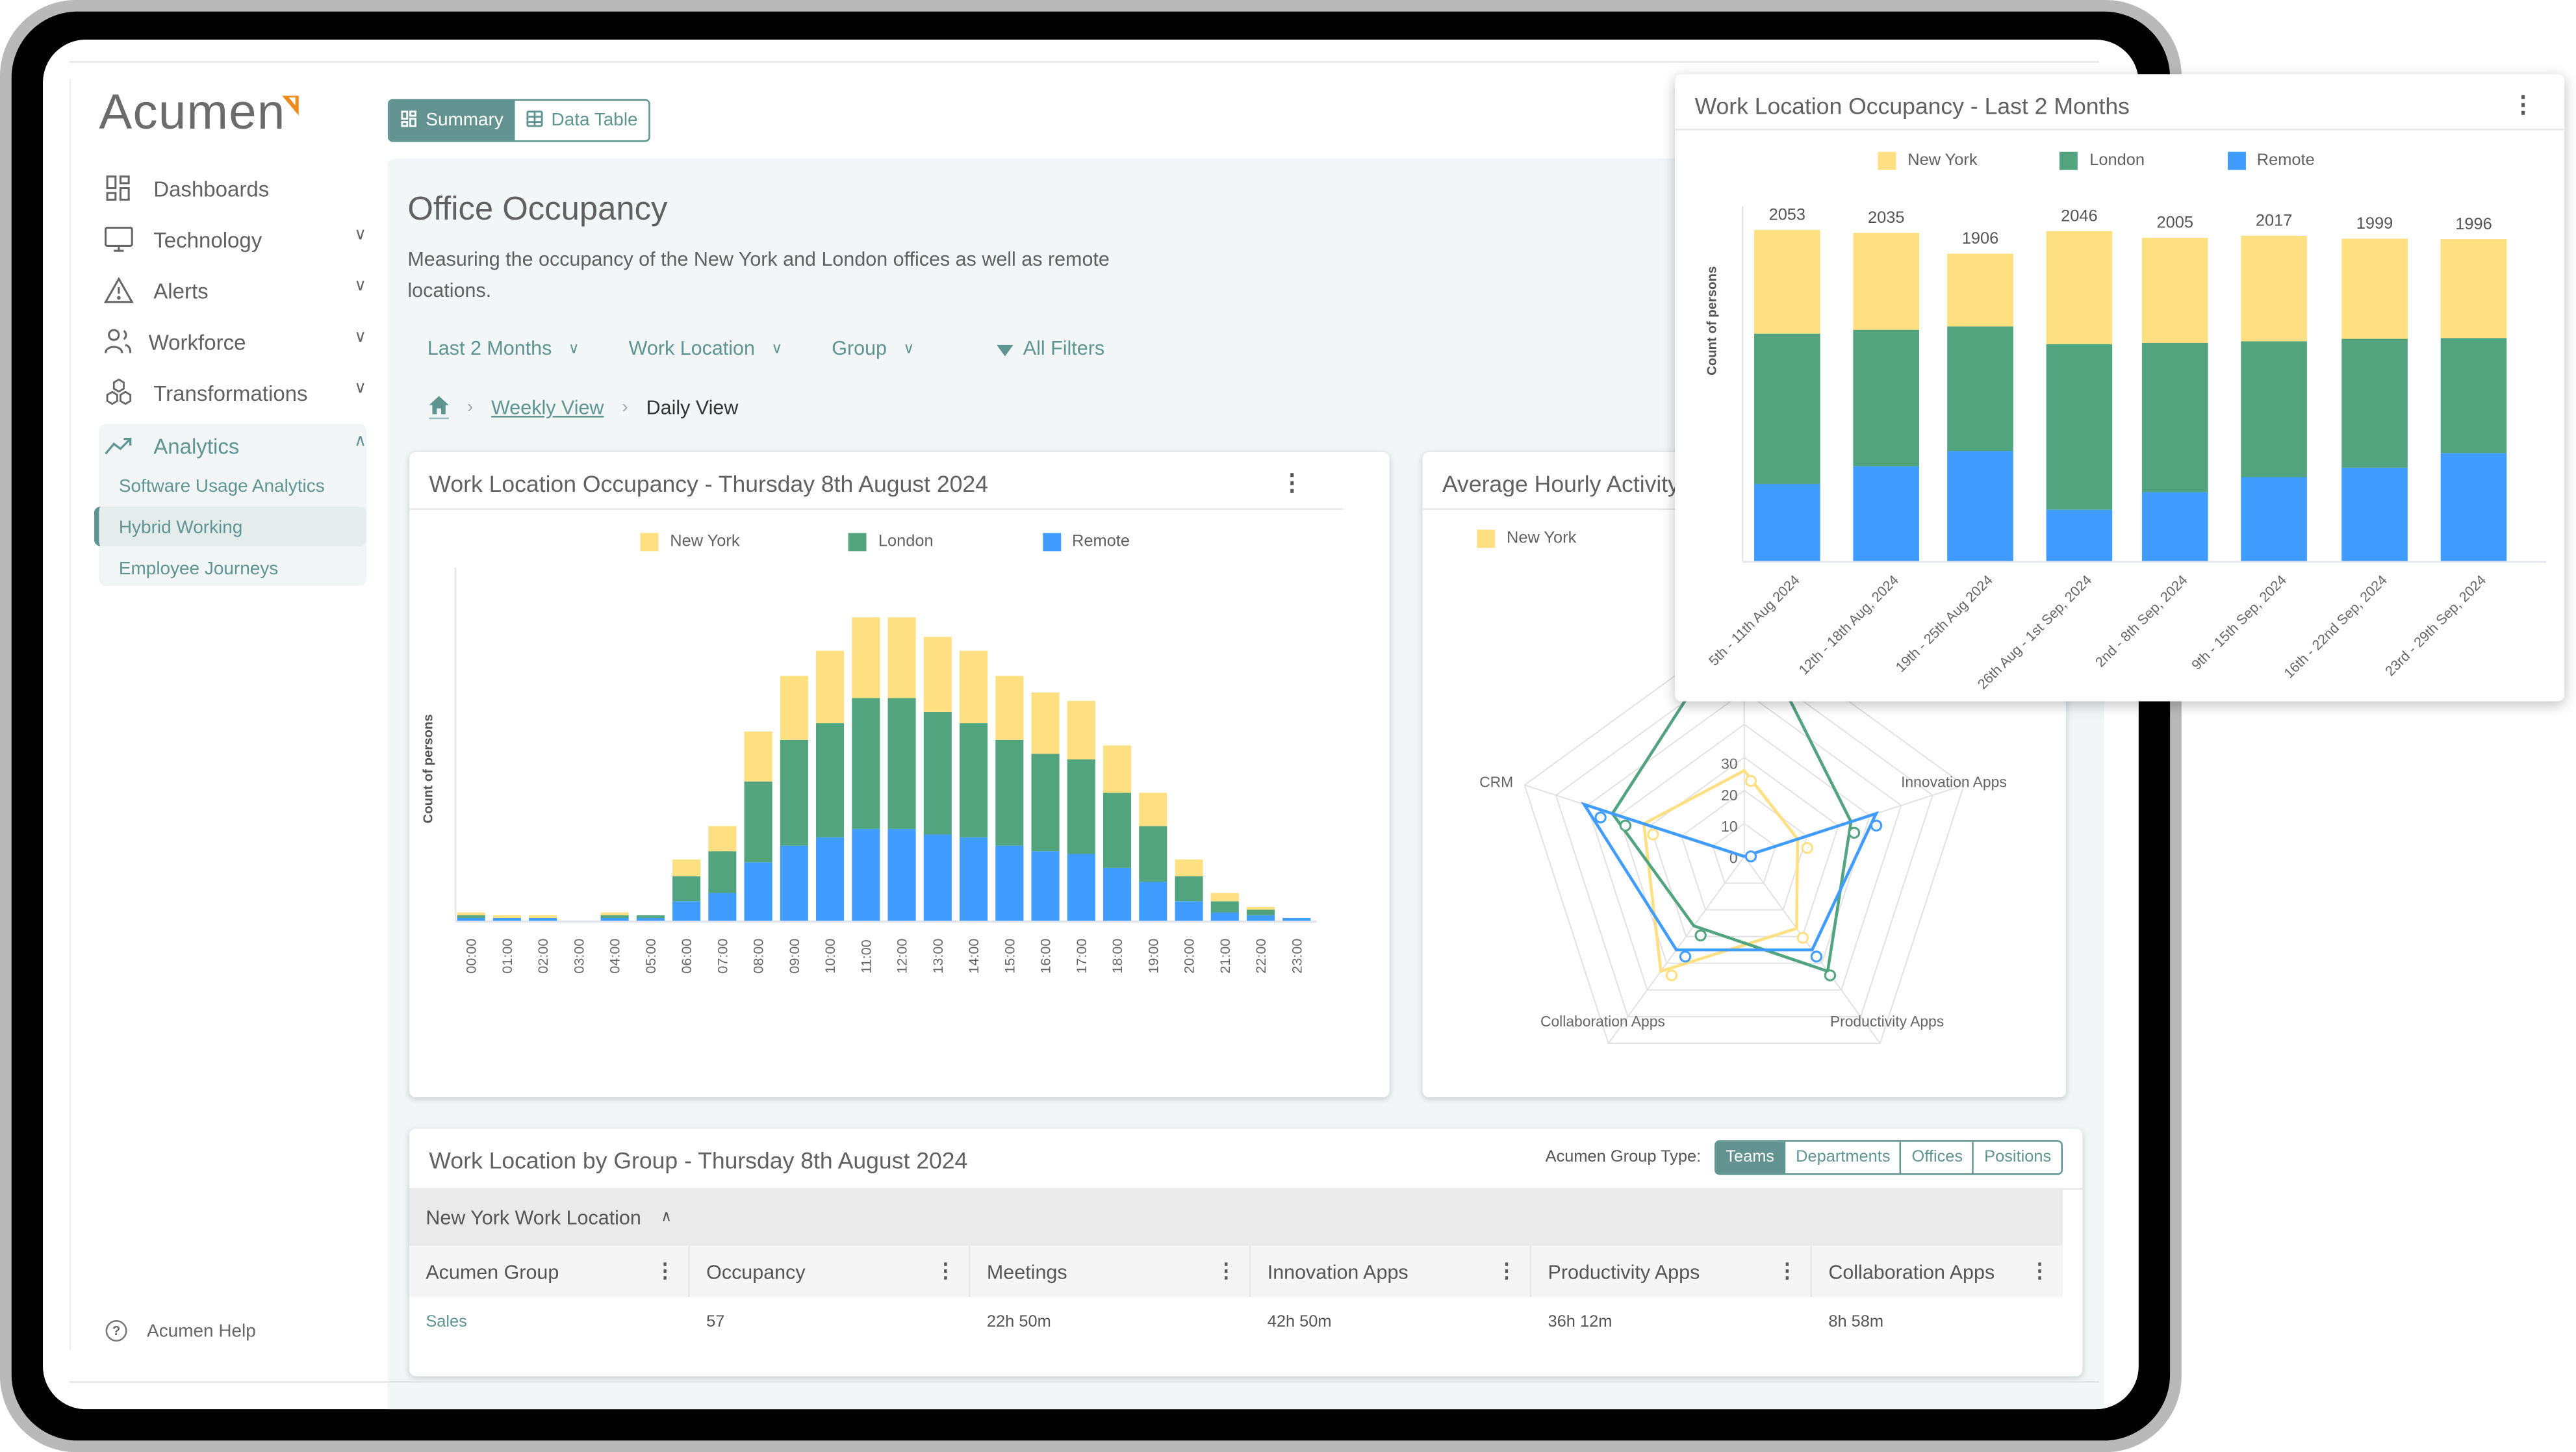 Image resolution: width=2576 pixels, height=1452 pixels. What do you see at coordinates (2141, 621) in the screenshot?
I see `x-tick-label: 2nd - 8th Sep, 2024` at bounding box center [2141, 621].